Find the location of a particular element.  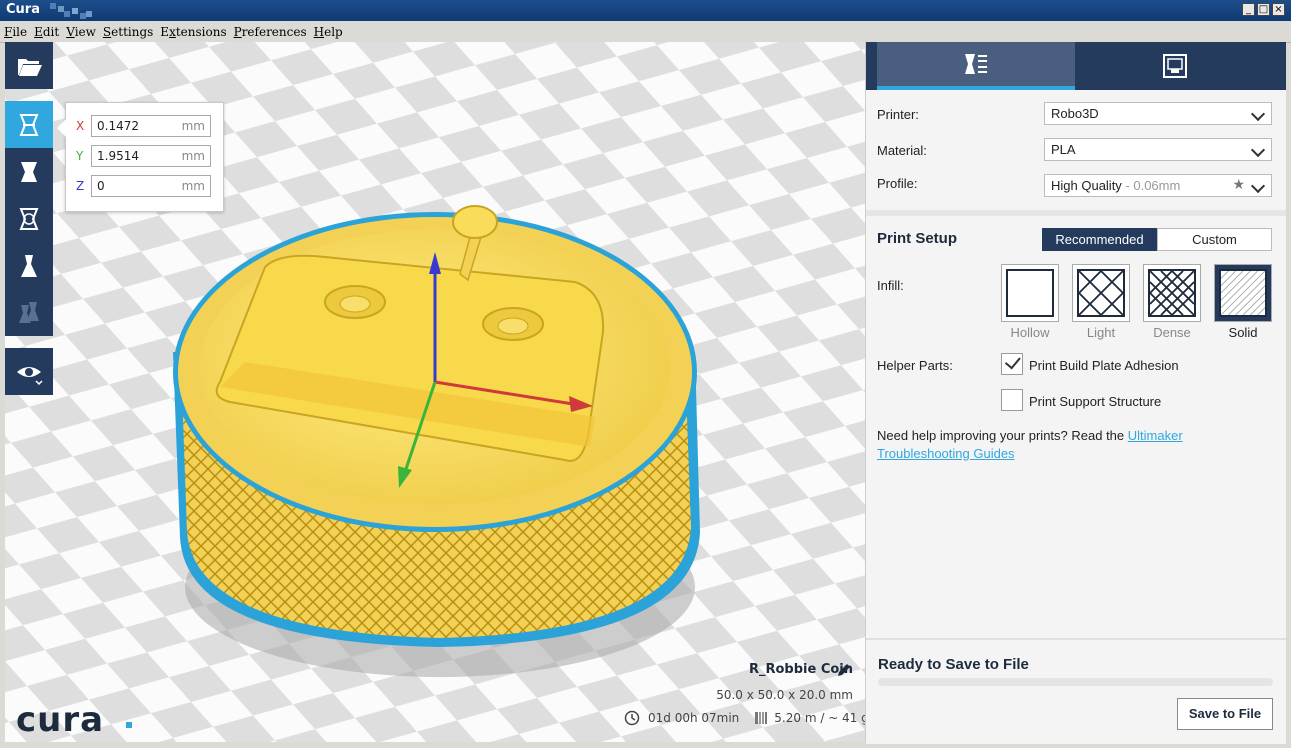

open-file-button is located at coordinates (29, 65).